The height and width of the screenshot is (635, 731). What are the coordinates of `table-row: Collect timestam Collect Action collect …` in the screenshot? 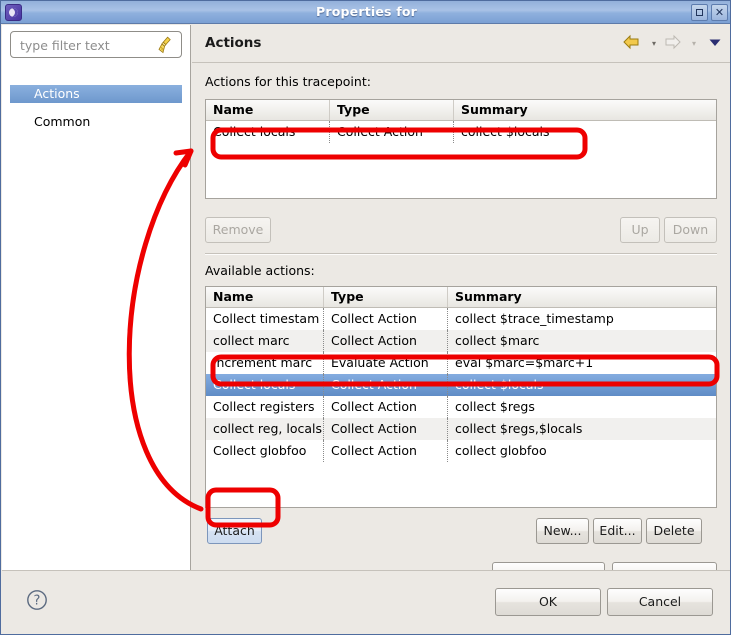 It's located at (461, 319).